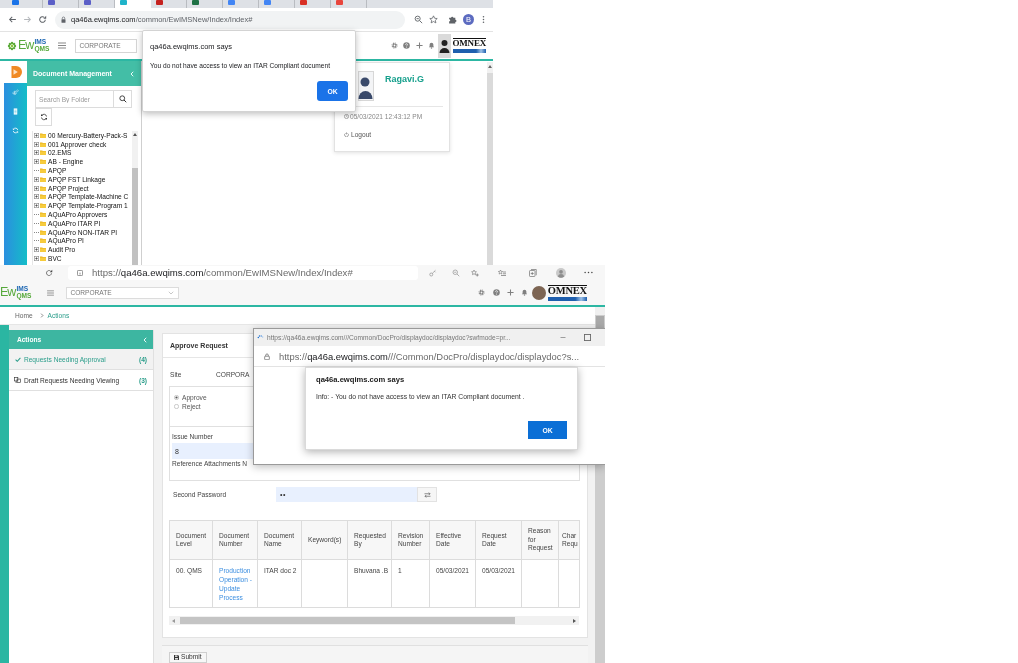  What do you see at coordinates (12, 45) in the screenshot?
I see `flower-logo-icon` at bounding box center [12, 45].